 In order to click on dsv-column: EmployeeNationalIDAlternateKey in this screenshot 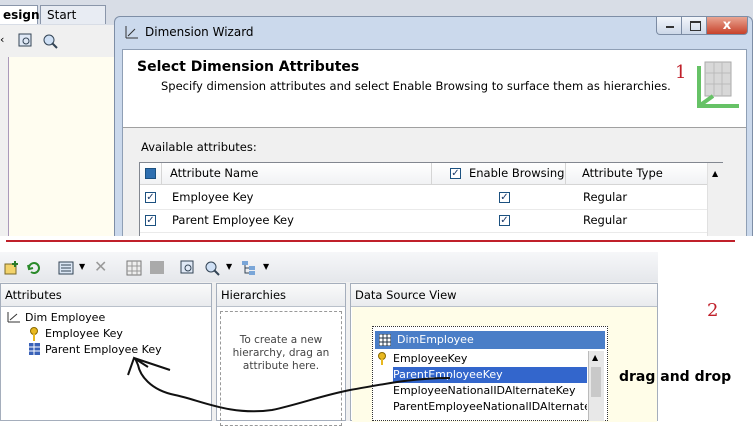, I will do `click(490, 391)`.